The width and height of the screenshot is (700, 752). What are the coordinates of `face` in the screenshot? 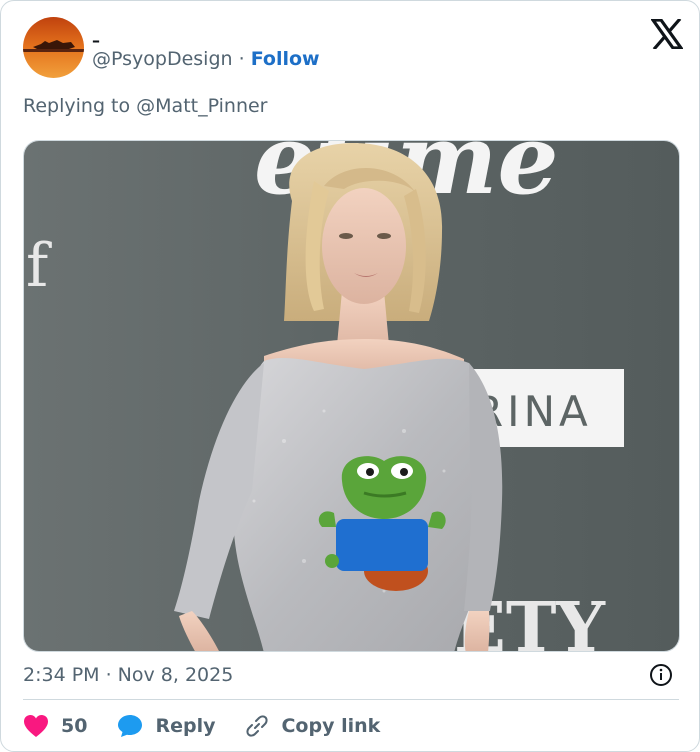 It's located at (364, 246).